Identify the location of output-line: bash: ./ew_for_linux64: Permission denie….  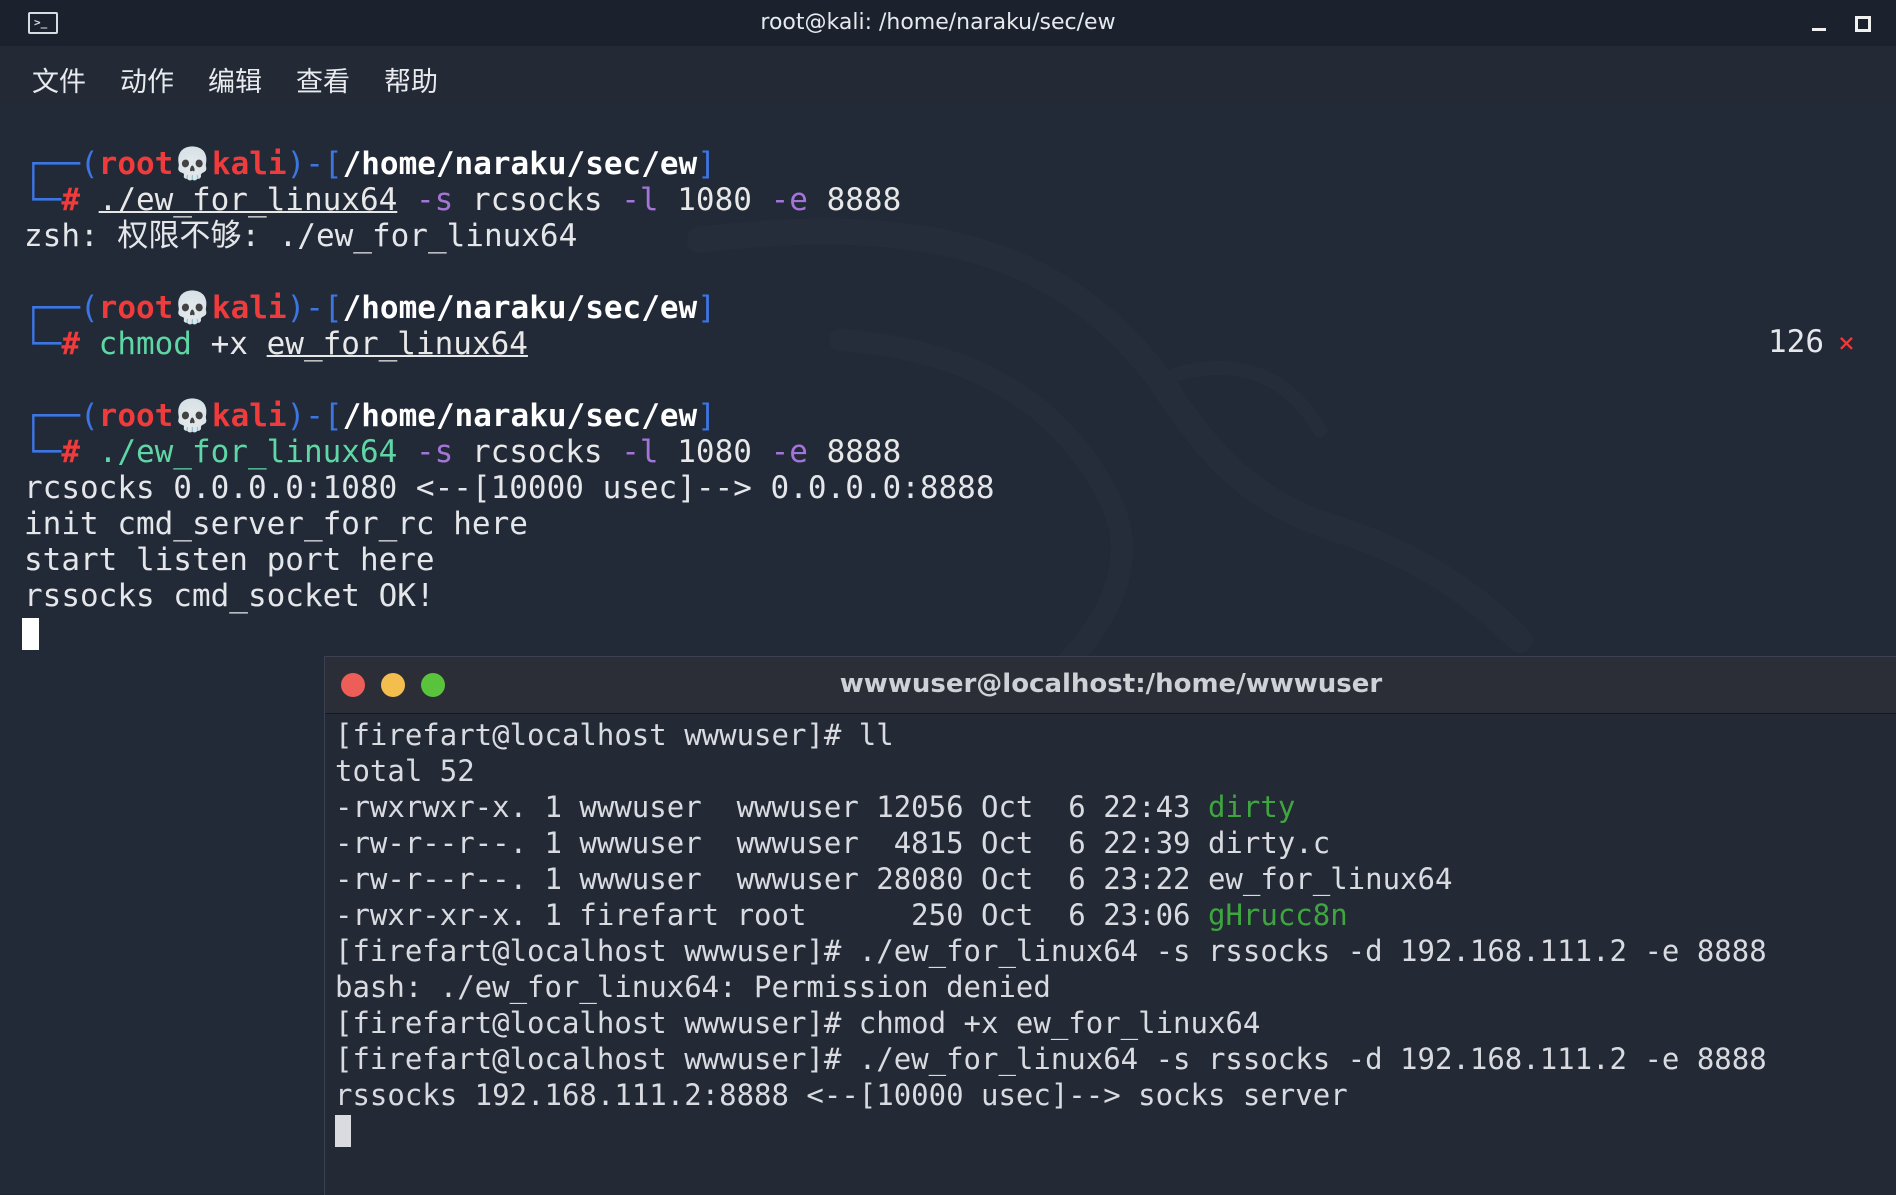
(1051, 987).